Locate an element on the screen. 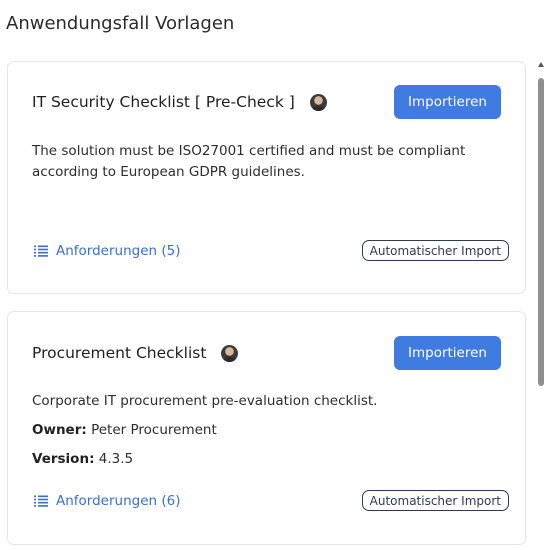 This screenshot has width=549, height=550. scrollbar is located at coordinates (541, 302).